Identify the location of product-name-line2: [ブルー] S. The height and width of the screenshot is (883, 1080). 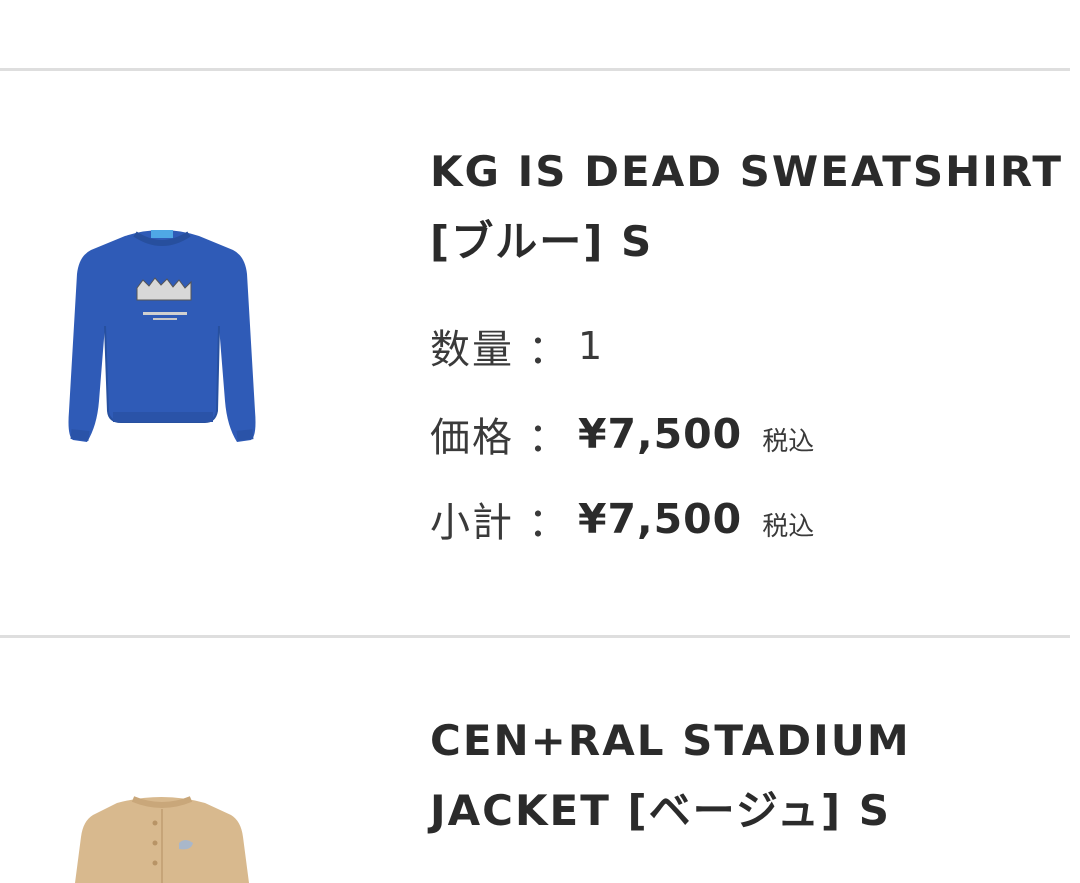
(542, 241).